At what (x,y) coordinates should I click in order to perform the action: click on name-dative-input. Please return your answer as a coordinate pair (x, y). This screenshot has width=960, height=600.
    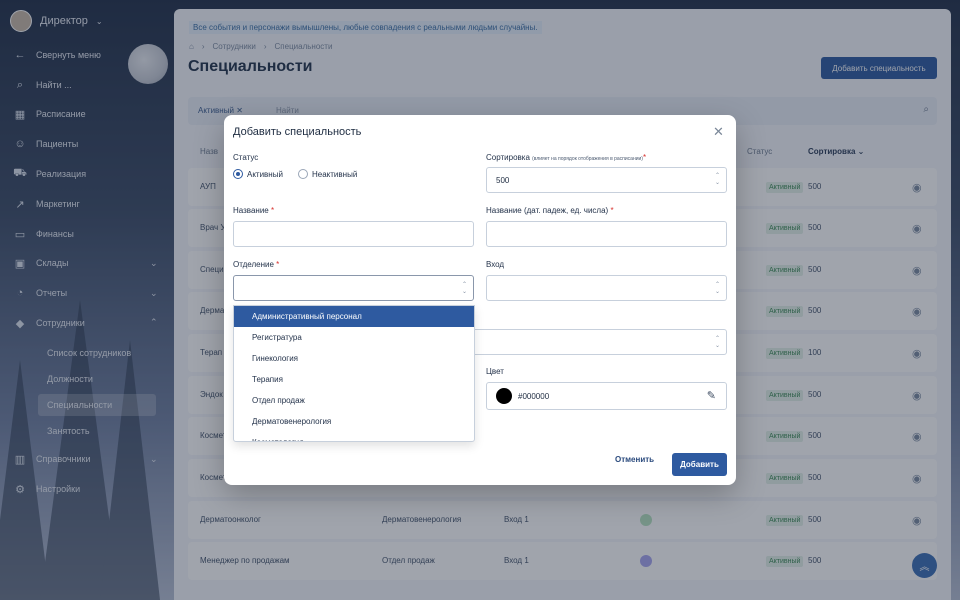
    Looking at the image, I should click on (606, 234).